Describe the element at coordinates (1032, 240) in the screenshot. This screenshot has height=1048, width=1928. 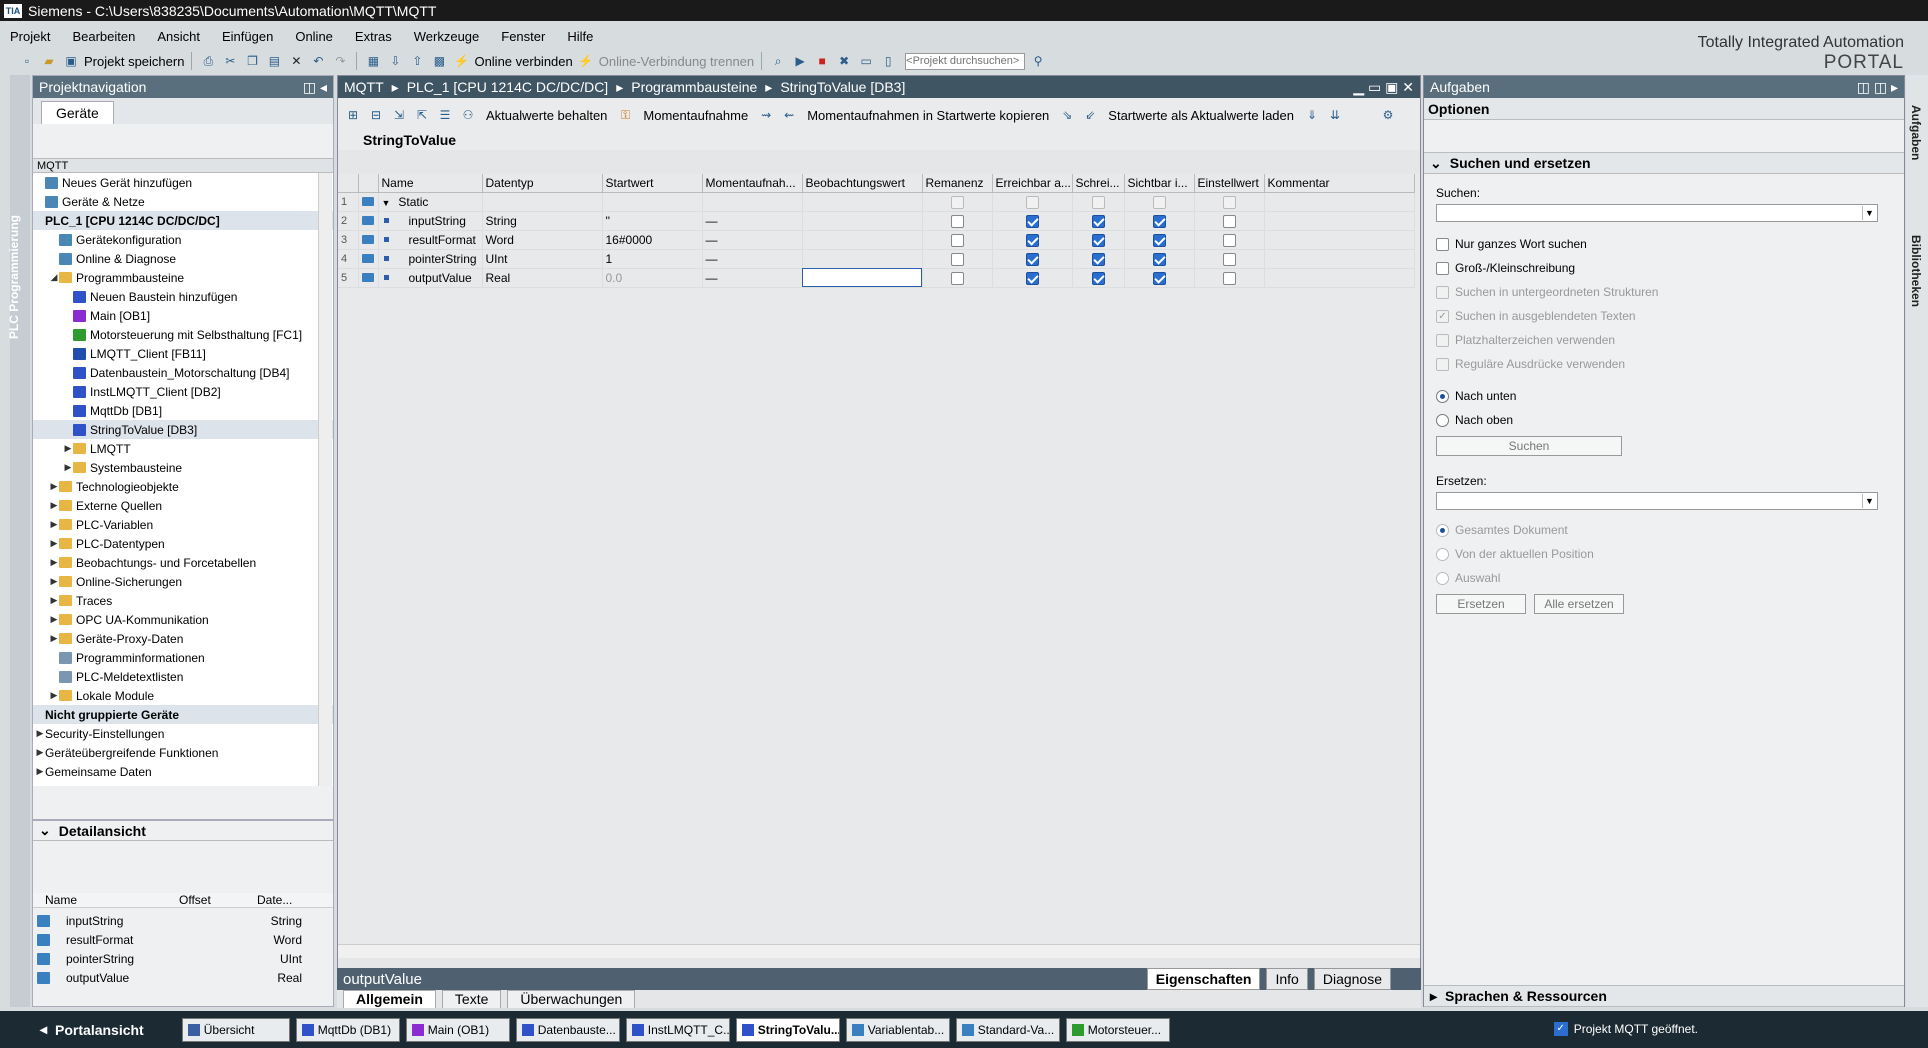
I see `err-checkbox` at that location.